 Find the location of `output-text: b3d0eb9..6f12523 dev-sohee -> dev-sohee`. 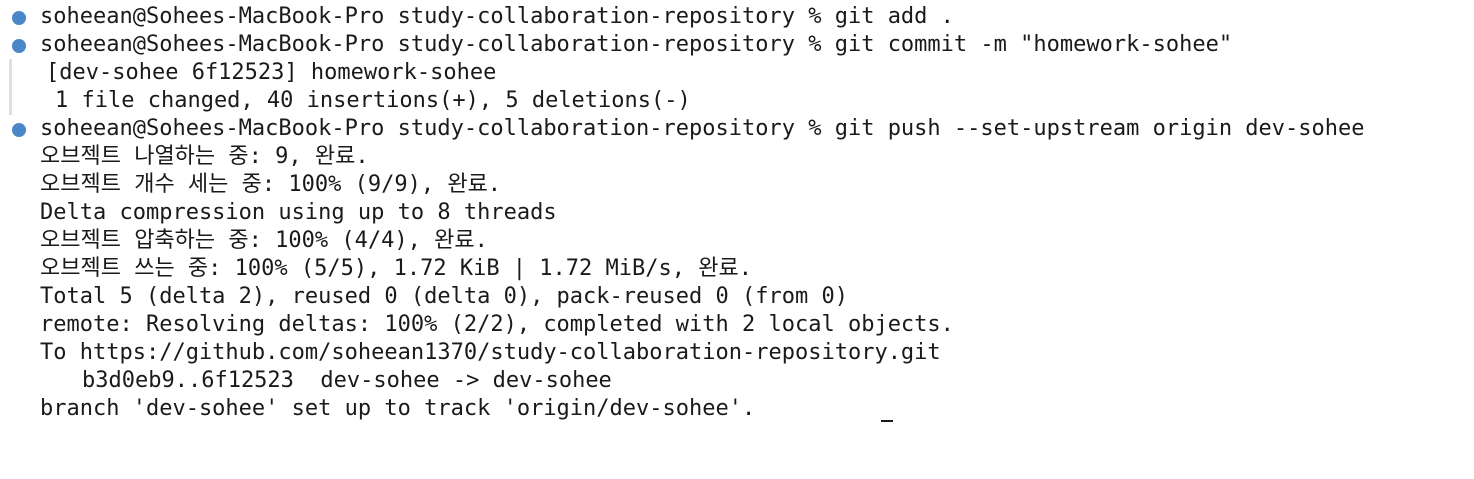

output-text: b3d0eb9..6f12523 dev-sohee -> dev-sohee is located at coordinates (347, 380).